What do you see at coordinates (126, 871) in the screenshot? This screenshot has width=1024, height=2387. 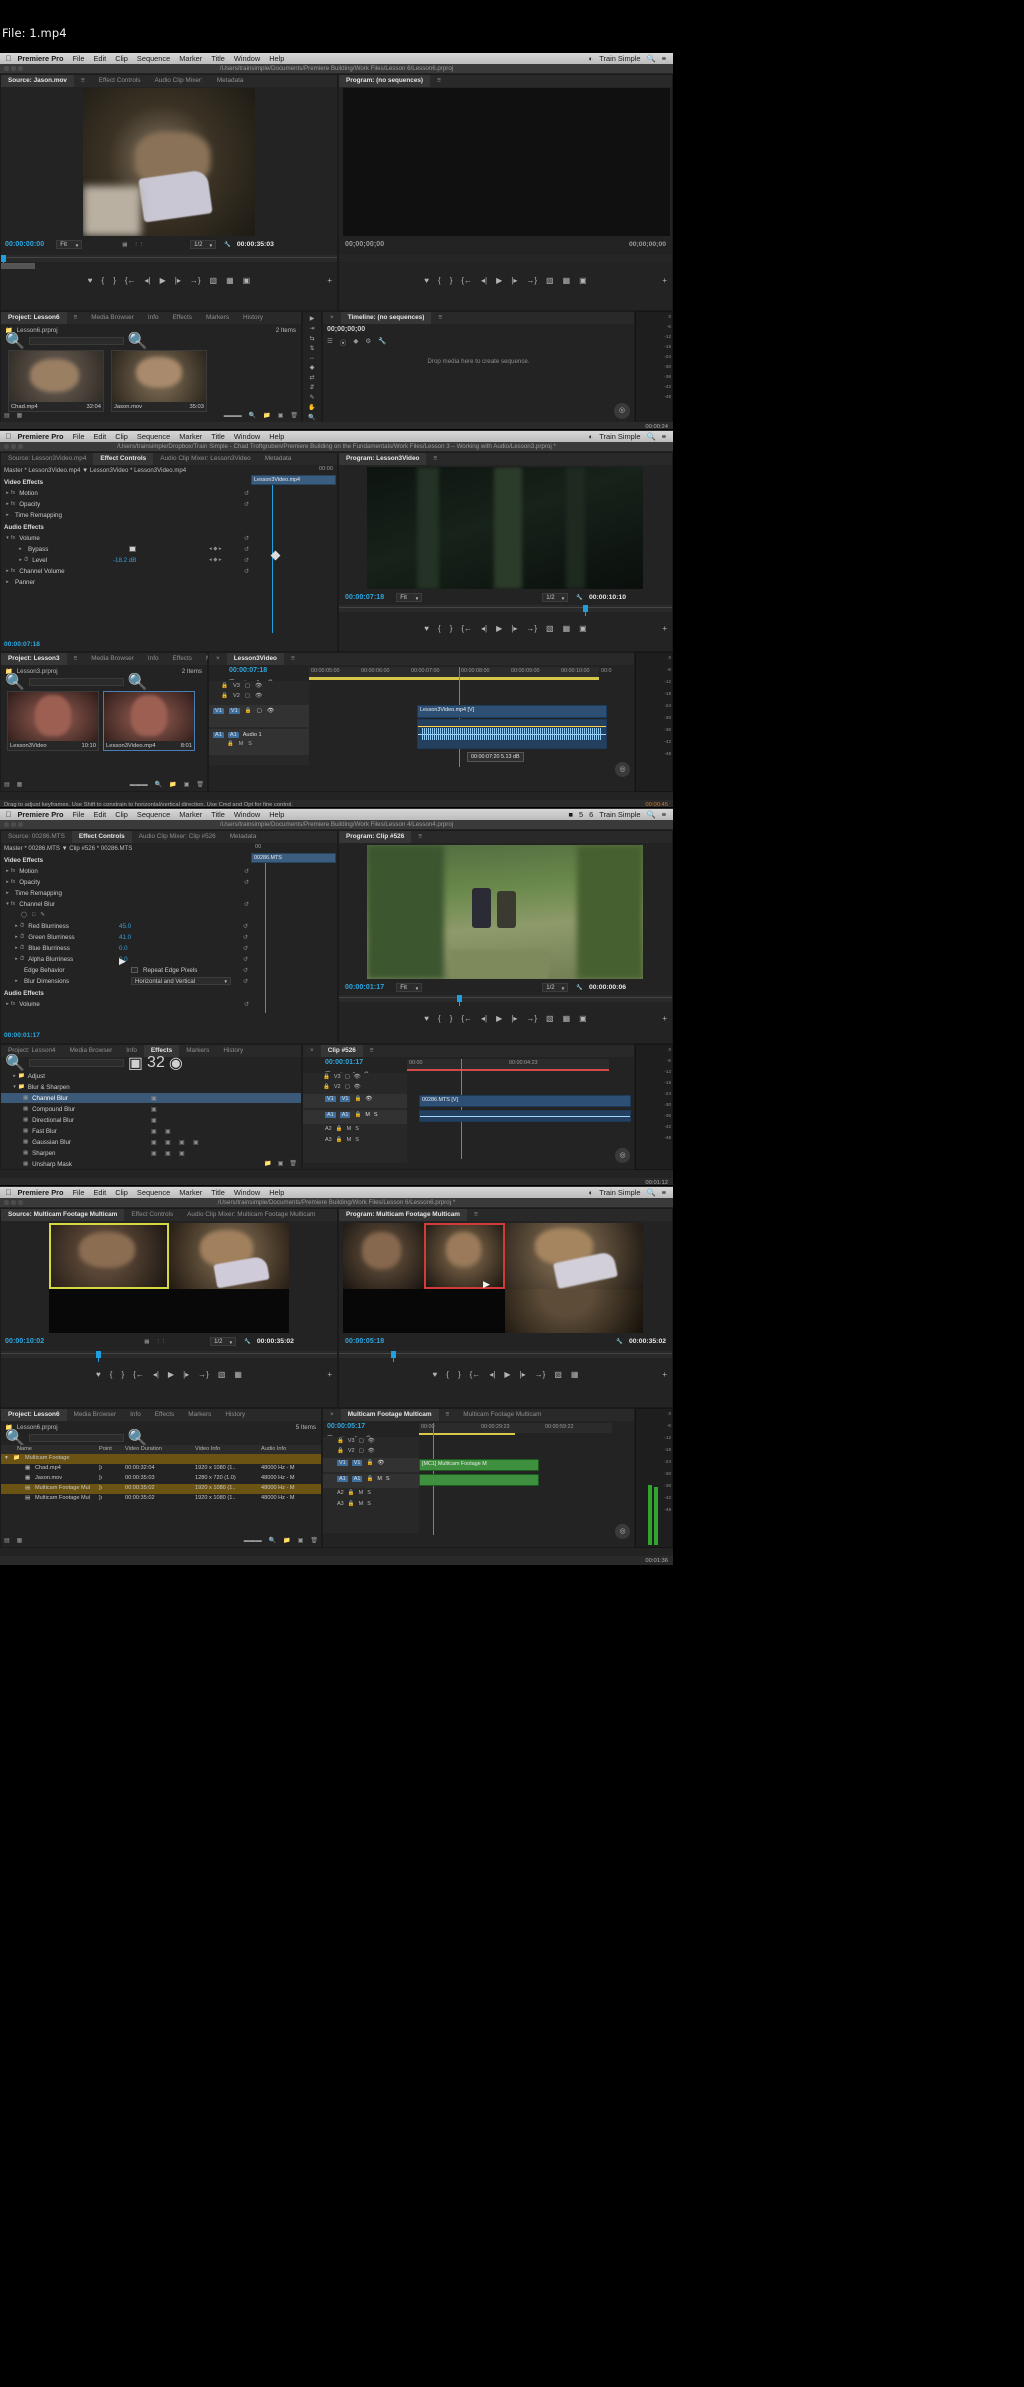 I see `effect-motion: ▸ fx Motion ↺` at bounding box center [126, 871].